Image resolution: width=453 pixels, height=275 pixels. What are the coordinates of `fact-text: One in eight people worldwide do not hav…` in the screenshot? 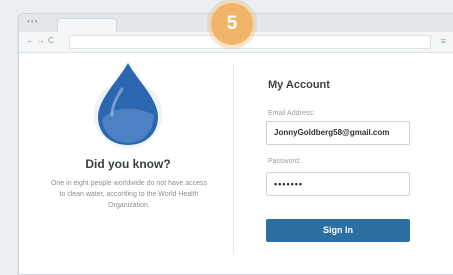 It's located at (129, 194).